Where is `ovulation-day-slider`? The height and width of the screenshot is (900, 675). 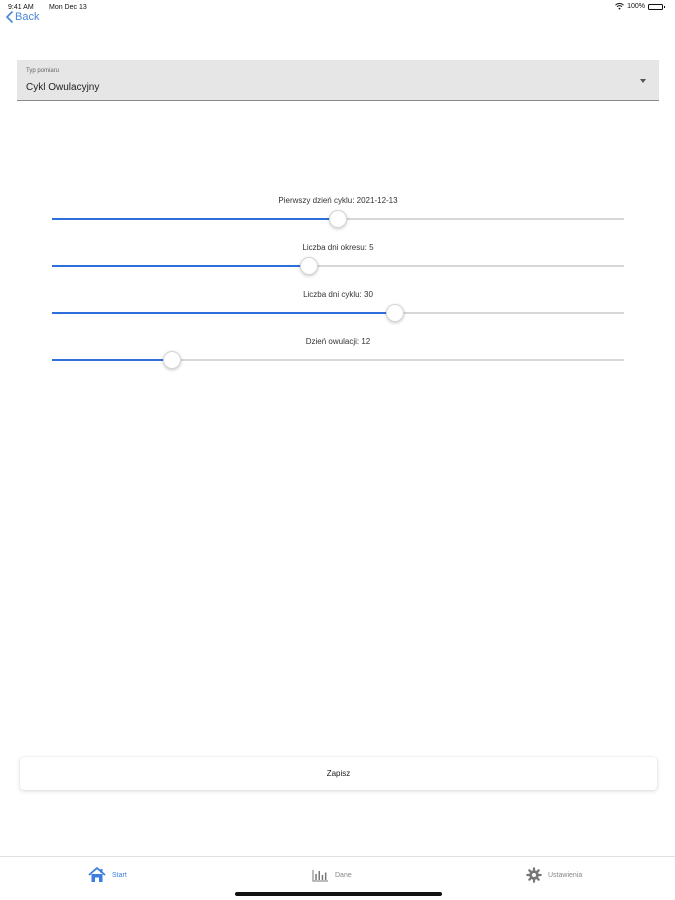 ovulation-day-slider is located at coordinates (338, 360).